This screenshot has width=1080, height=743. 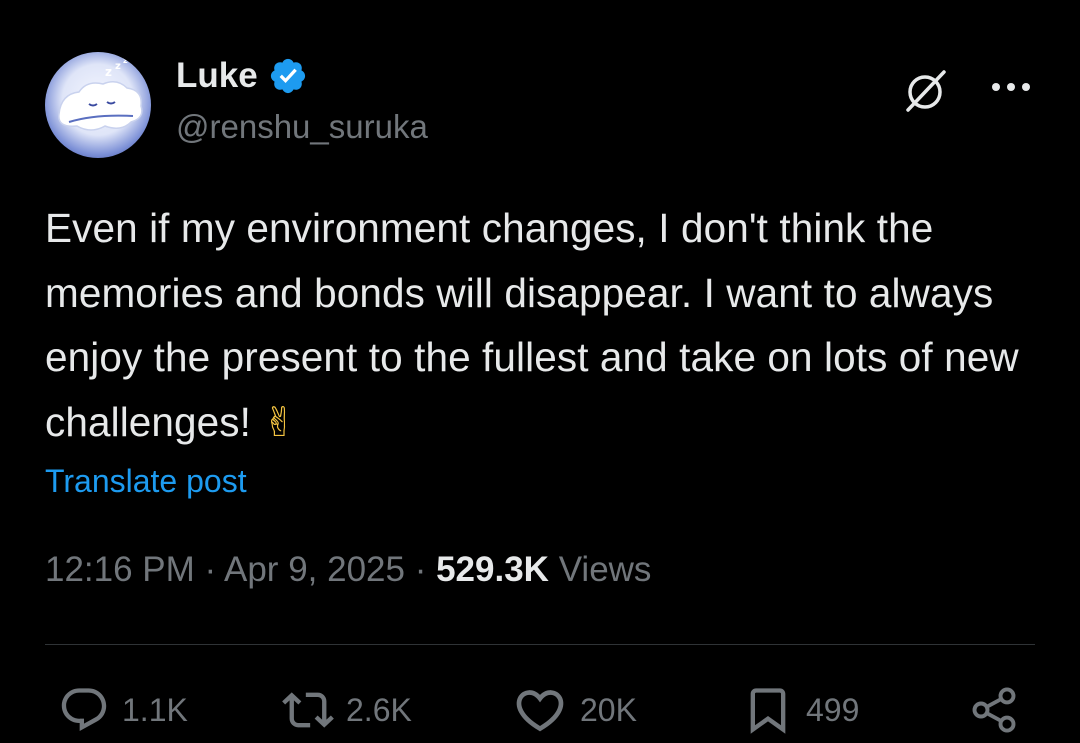 I want to click on more-horizontal-icon, so click(x=1011, y=87).